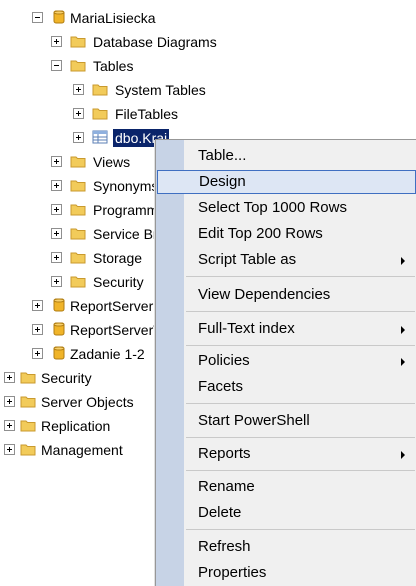  Describe the element at coordinates (103, 210) in the screenshot. I see `tree-node-programmability: Programmability` at that location.